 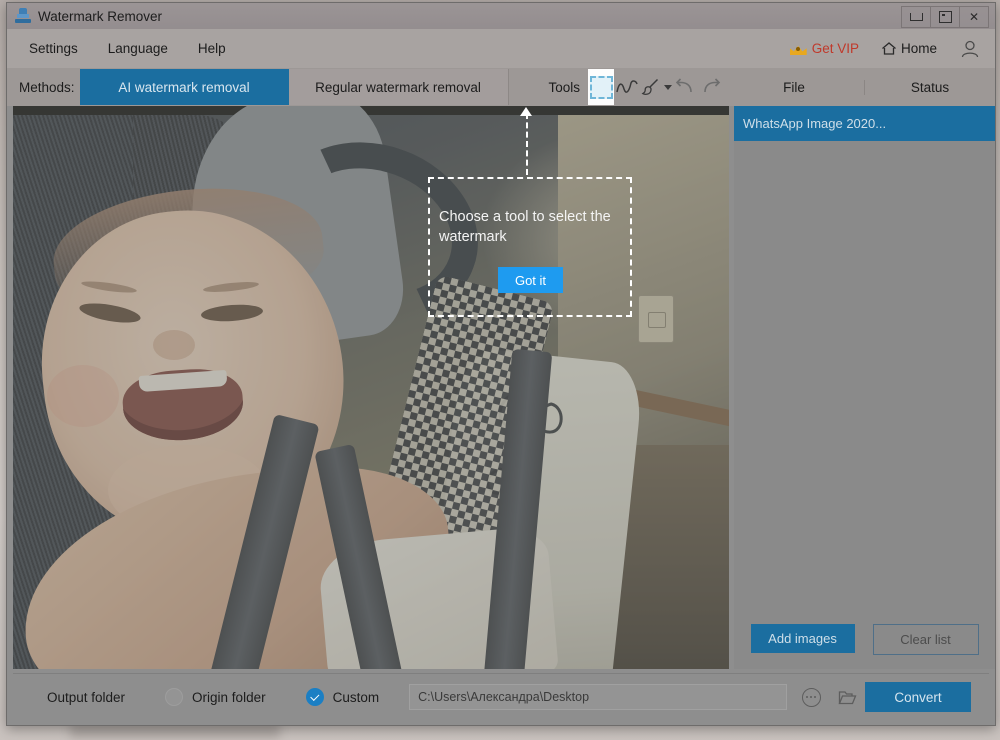 I want to click on brush-tool-button, so click(x=656, y=87).